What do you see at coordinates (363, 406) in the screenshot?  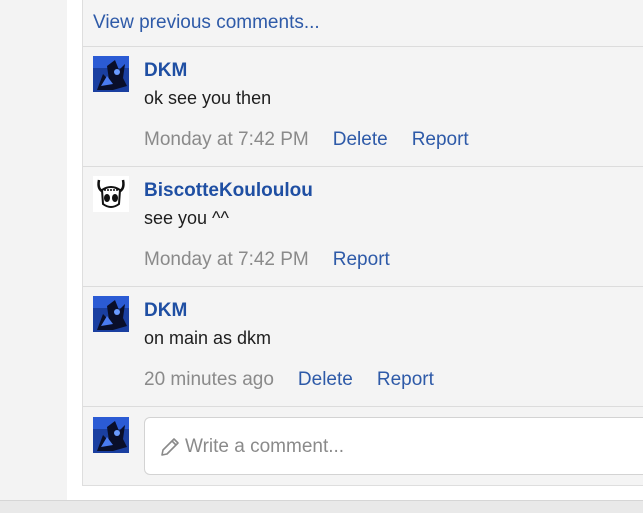 I see `divider` at bounding box center [363, 406].